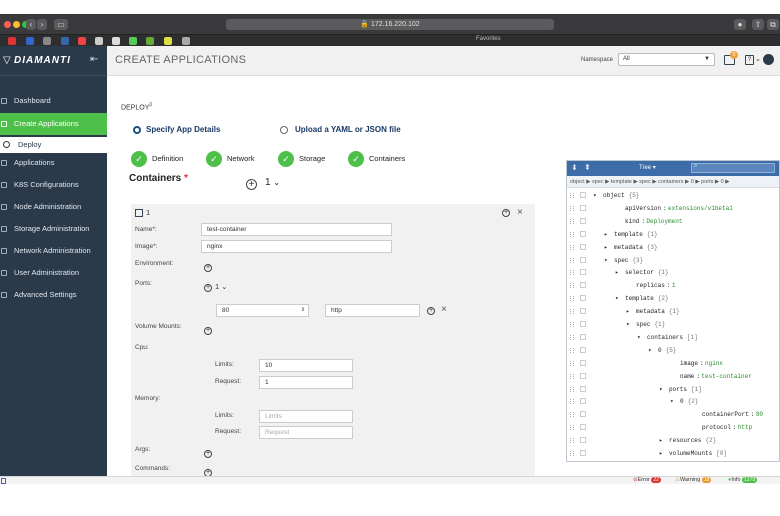 This screenshot has width=780, height=516. I want to click on cpu-request-input: 1, so click(306, 382).